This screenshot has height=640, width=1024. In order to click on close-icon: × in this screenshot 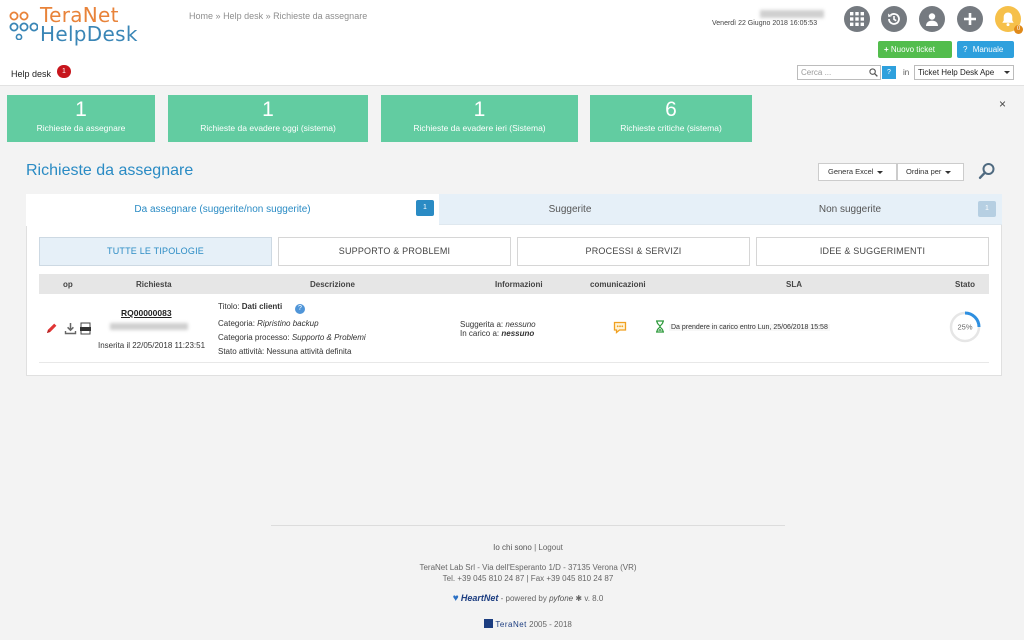, I will do `click(1002, 104)`.